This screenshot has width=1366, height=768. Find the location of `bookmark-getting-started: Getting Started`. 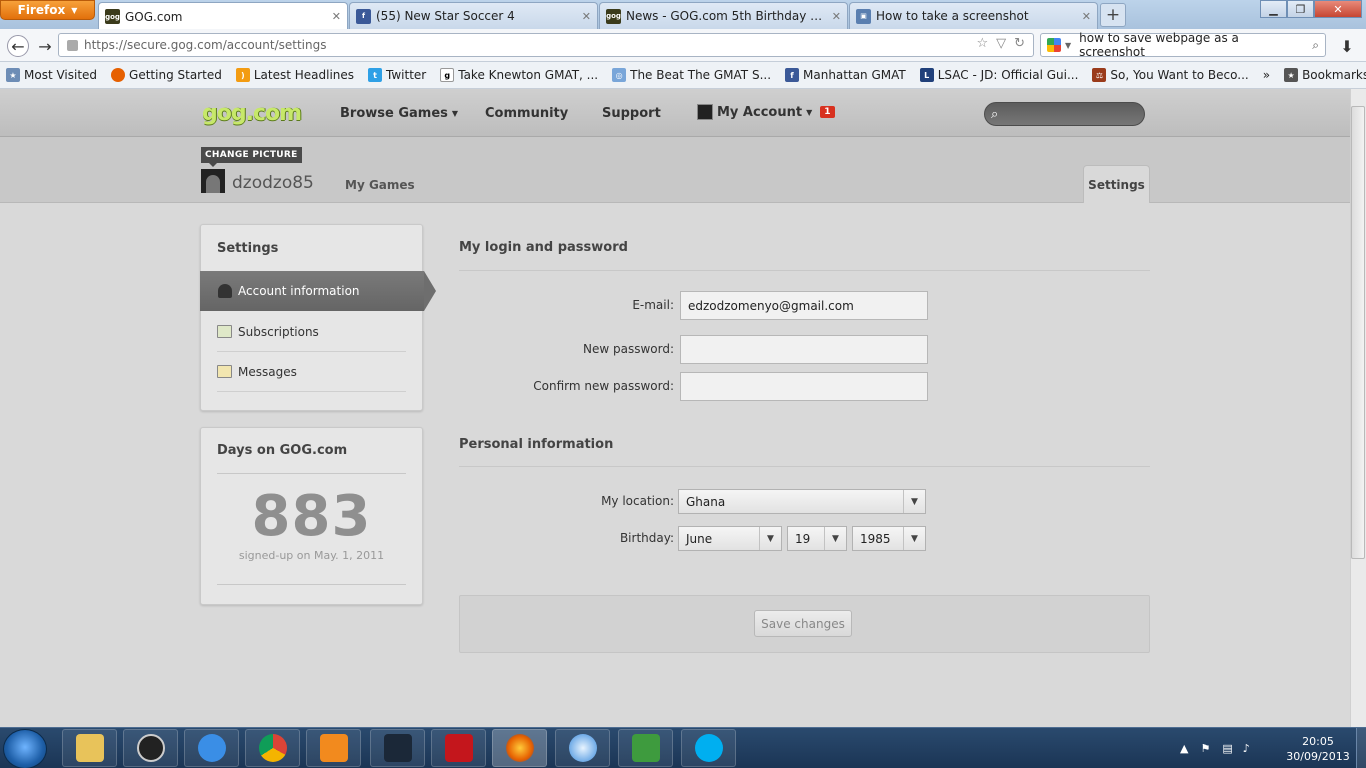

bookmark-getting-started: Getting Started is located at coordinates (166, 75).